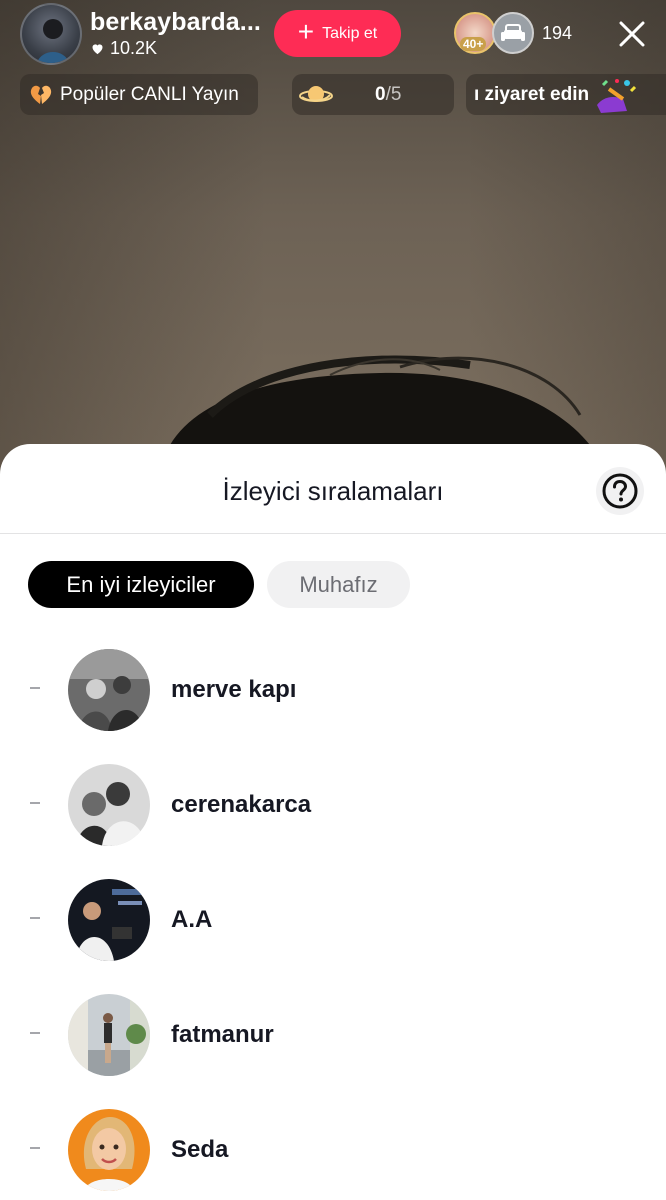 The image size is (666, 1200). I want to click on tab-guardian: Muhafız, so click(338, 584).